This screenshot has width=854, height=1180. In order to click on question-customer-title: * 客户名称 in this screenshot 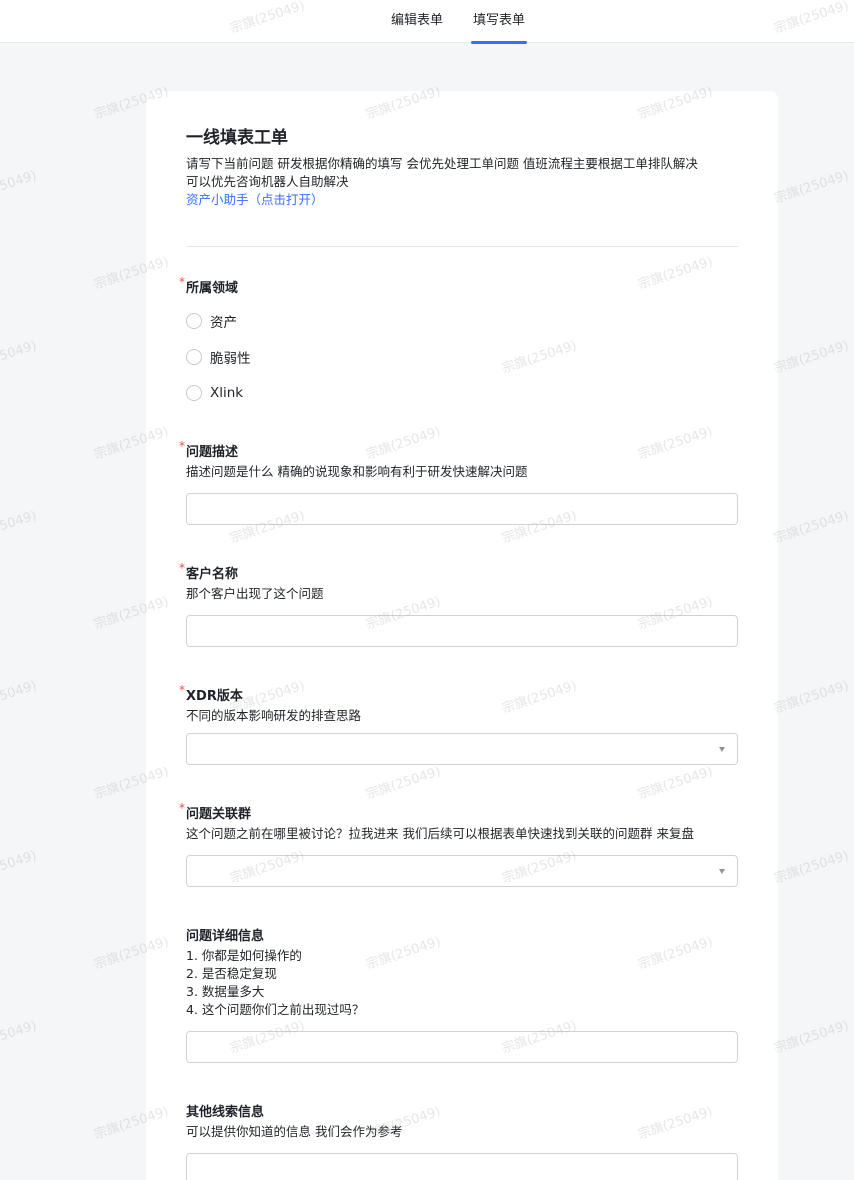, I will do `click(209, 571)`.